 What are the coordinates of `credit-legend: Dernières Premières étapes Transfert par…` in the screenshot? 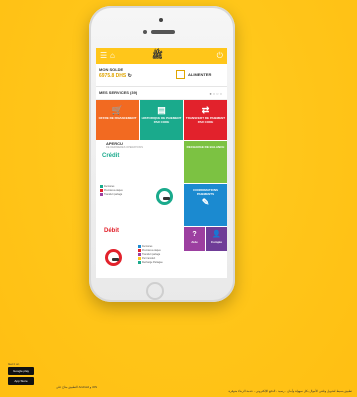 It's located at (111, 191).